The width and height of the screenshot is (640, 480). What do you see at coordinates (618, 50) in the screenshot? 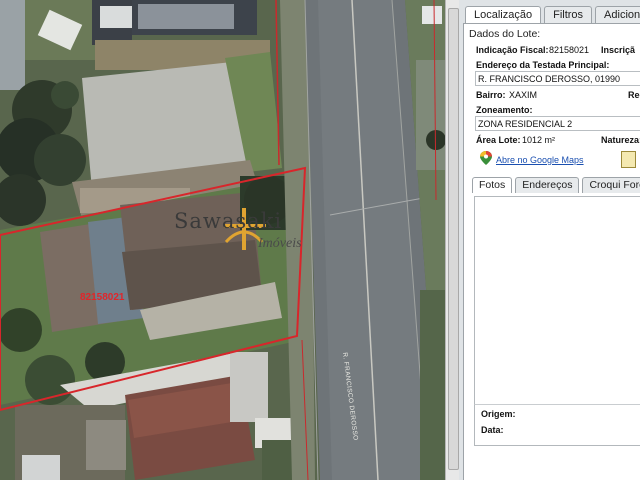
I see `inscricao-label: Inscriçã` at bounding box center [618, 50].